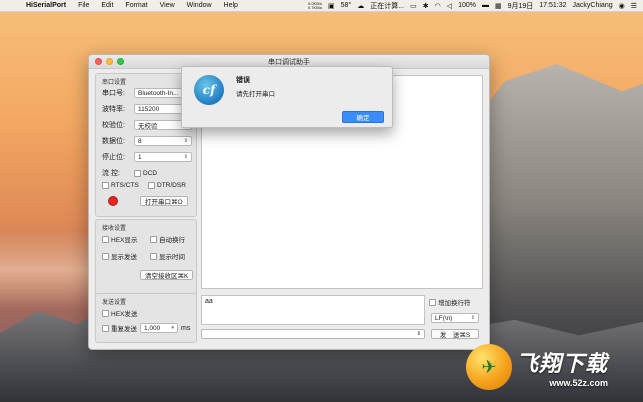 The image size is (643, 402). I want to click on ok-button: 确定, so click(363, 117).